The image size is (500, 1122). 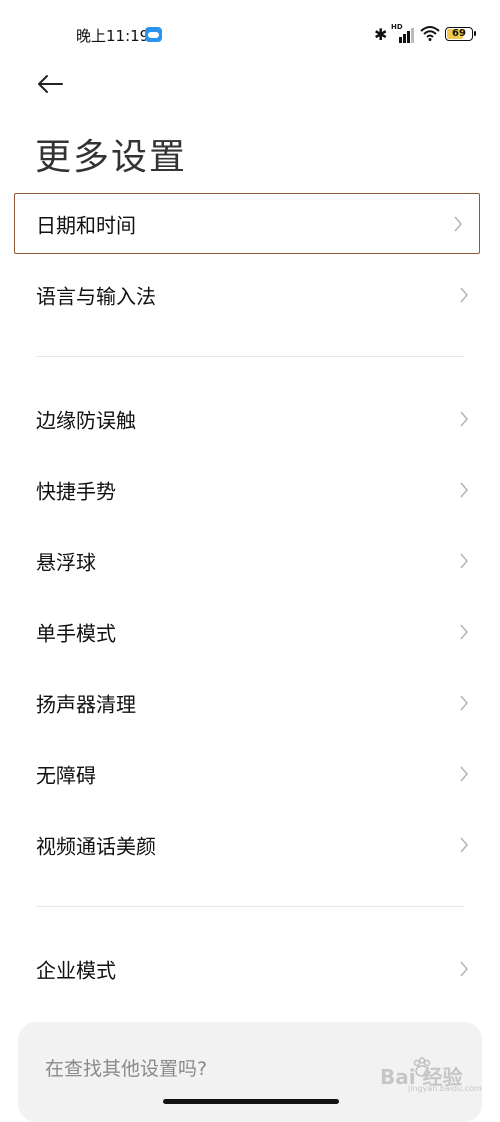 I want to click on settings-item-video-call-beauty: 视频通话美颜, so click(x=250, y=845).